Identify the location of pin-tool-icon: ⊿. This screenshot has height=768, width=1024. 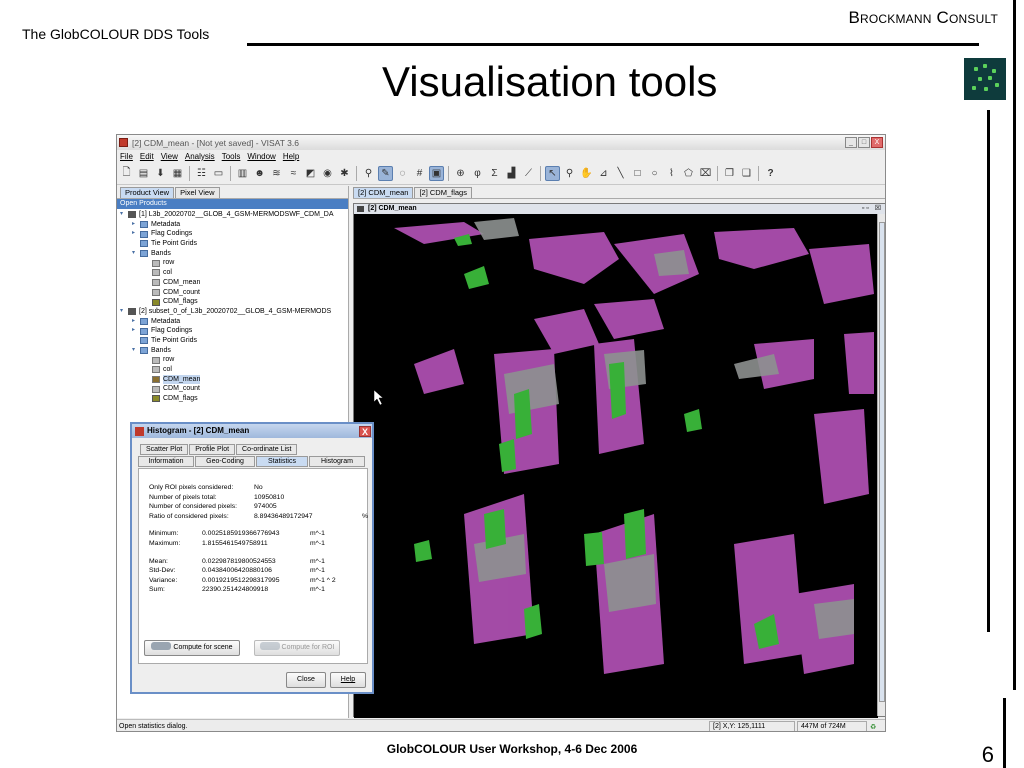
(603, 173).